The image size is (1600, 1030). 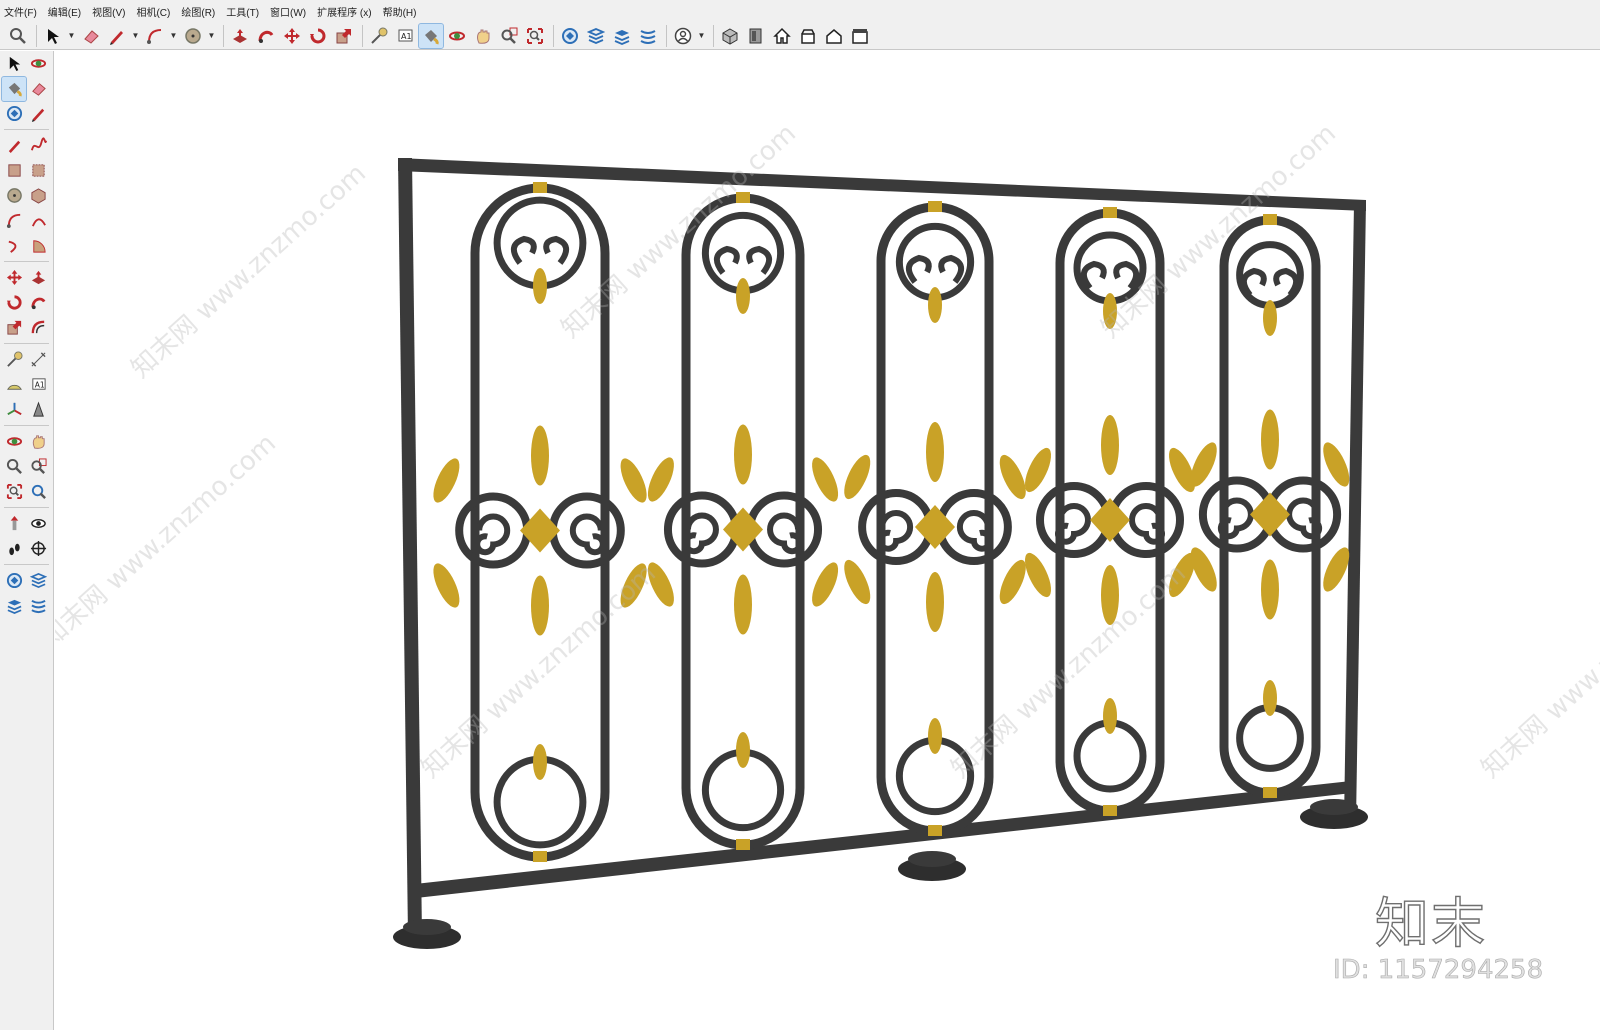 What do you see at coordinates (834, 36) in the screenshot?
I see `house-tool` at bounding box center [834, 36].